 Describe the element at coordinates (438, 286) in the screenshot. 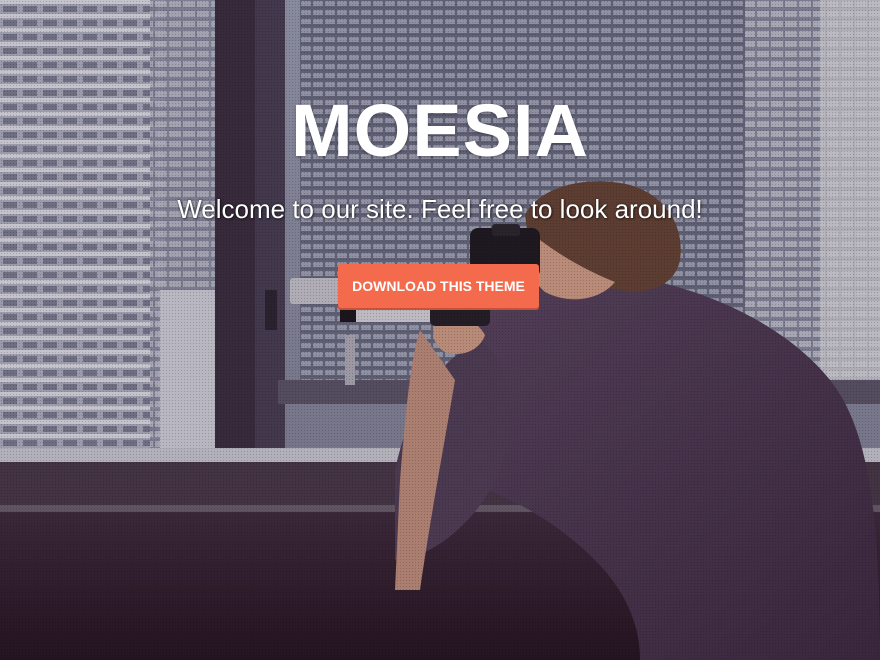

I see `download-theme-button: DOWNLOAD THIS THEME` at that location.